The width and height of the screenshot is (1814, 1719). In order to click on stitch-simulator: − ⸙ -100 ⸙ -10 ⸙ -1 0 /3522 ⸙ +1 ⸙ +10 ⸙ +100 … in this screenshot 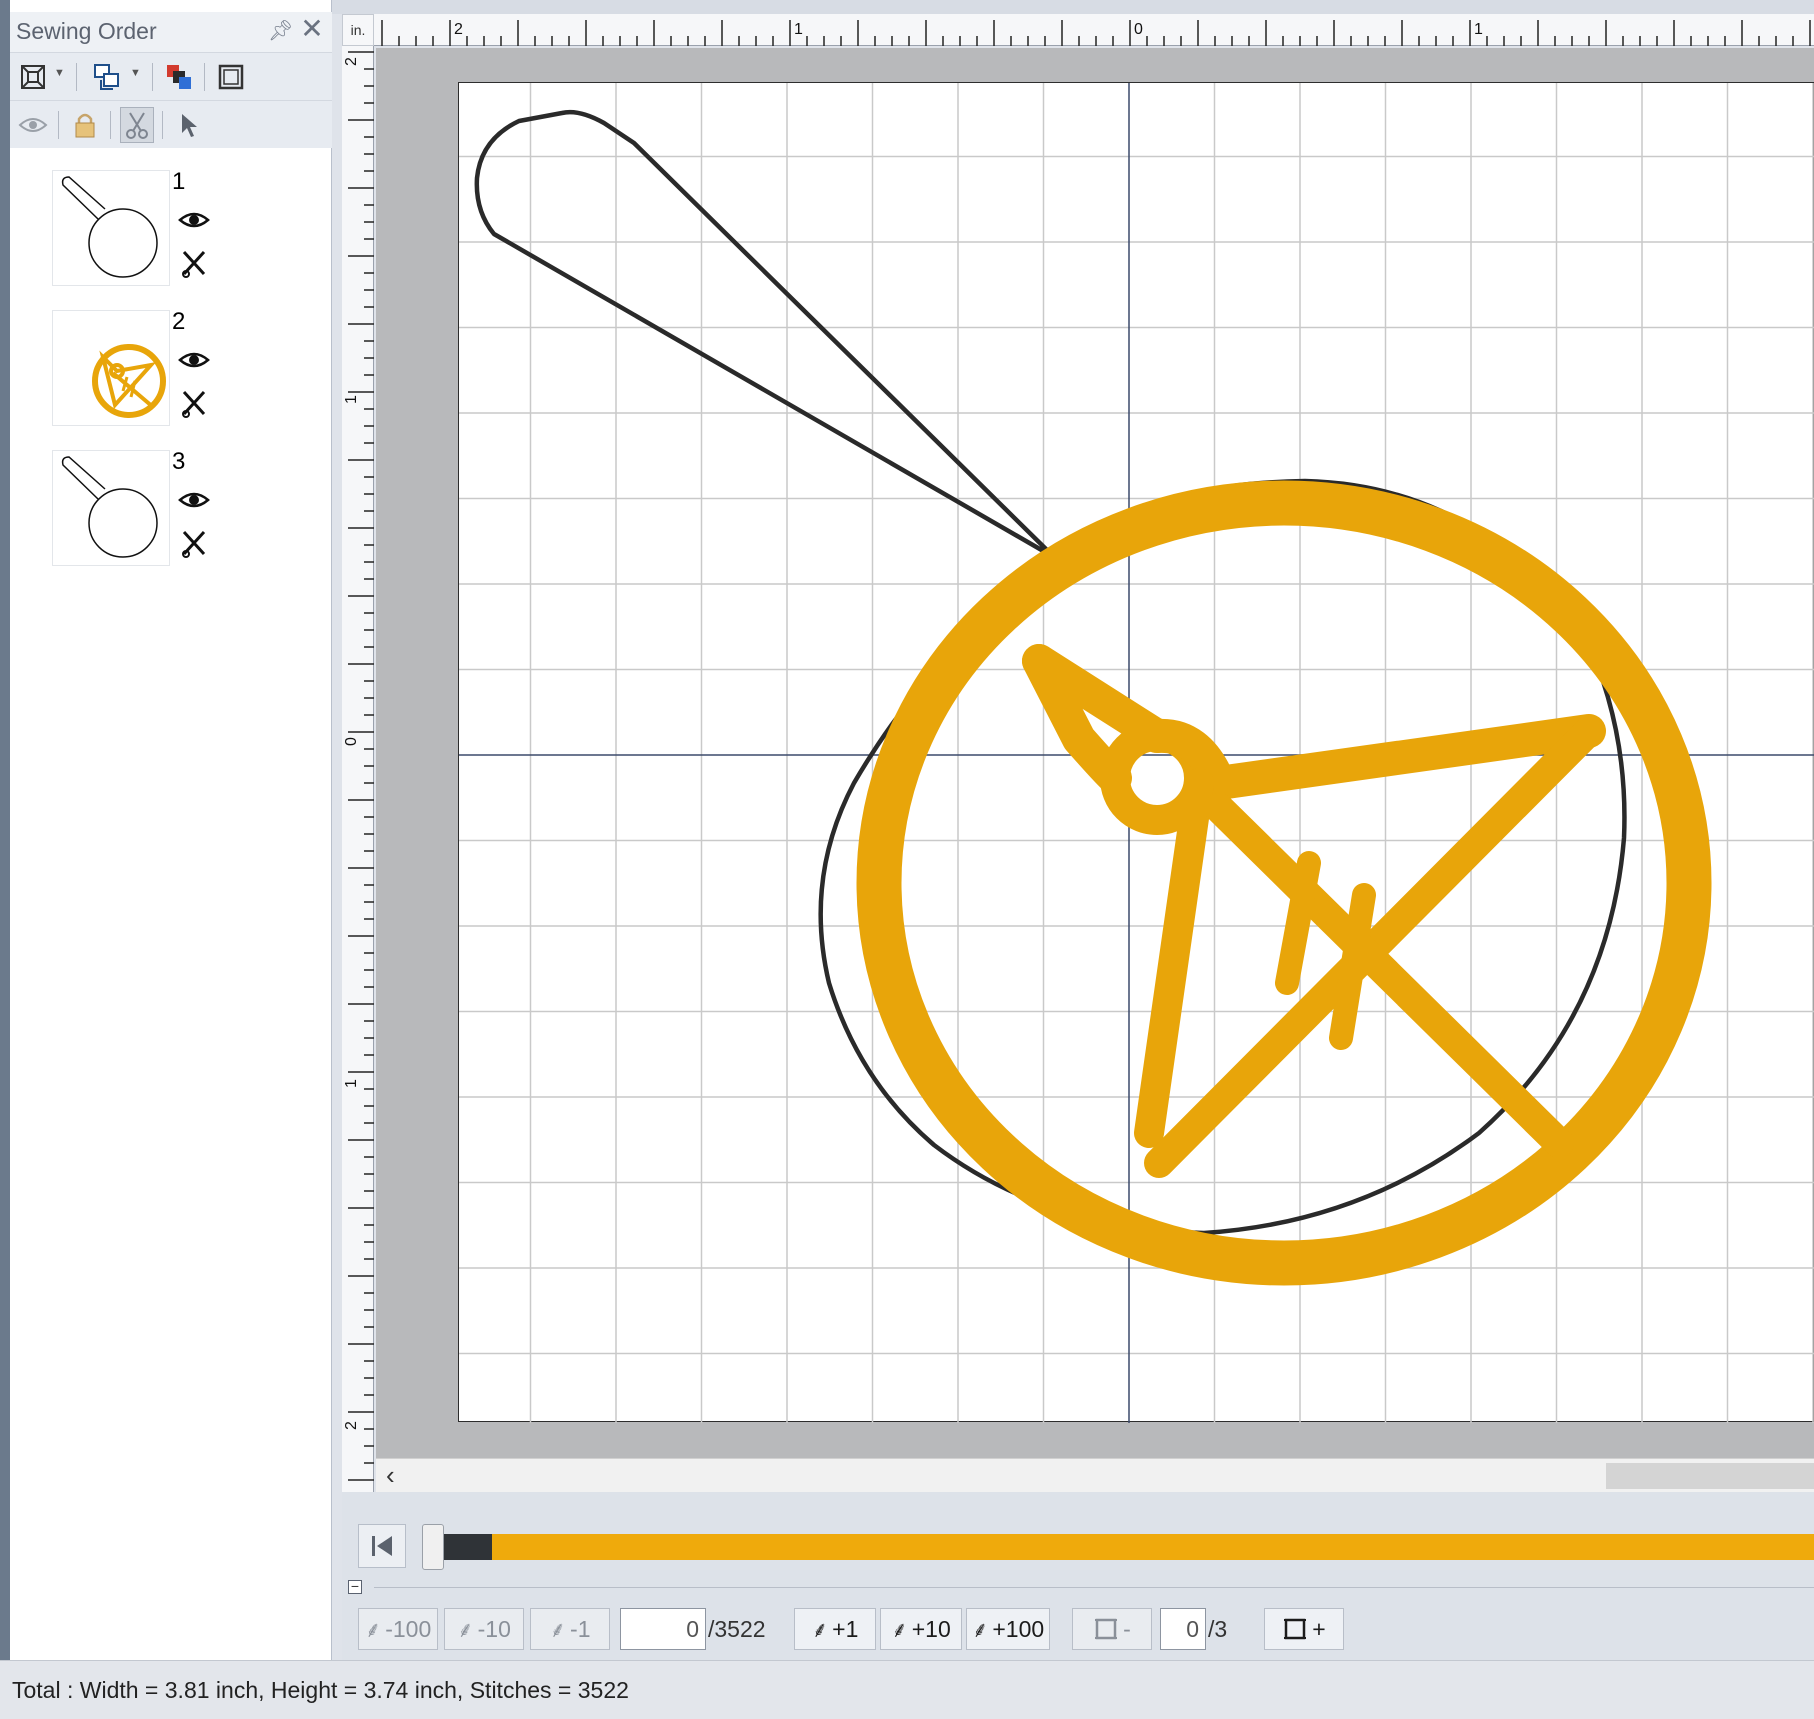, I will do `click(1078, 1576)`.